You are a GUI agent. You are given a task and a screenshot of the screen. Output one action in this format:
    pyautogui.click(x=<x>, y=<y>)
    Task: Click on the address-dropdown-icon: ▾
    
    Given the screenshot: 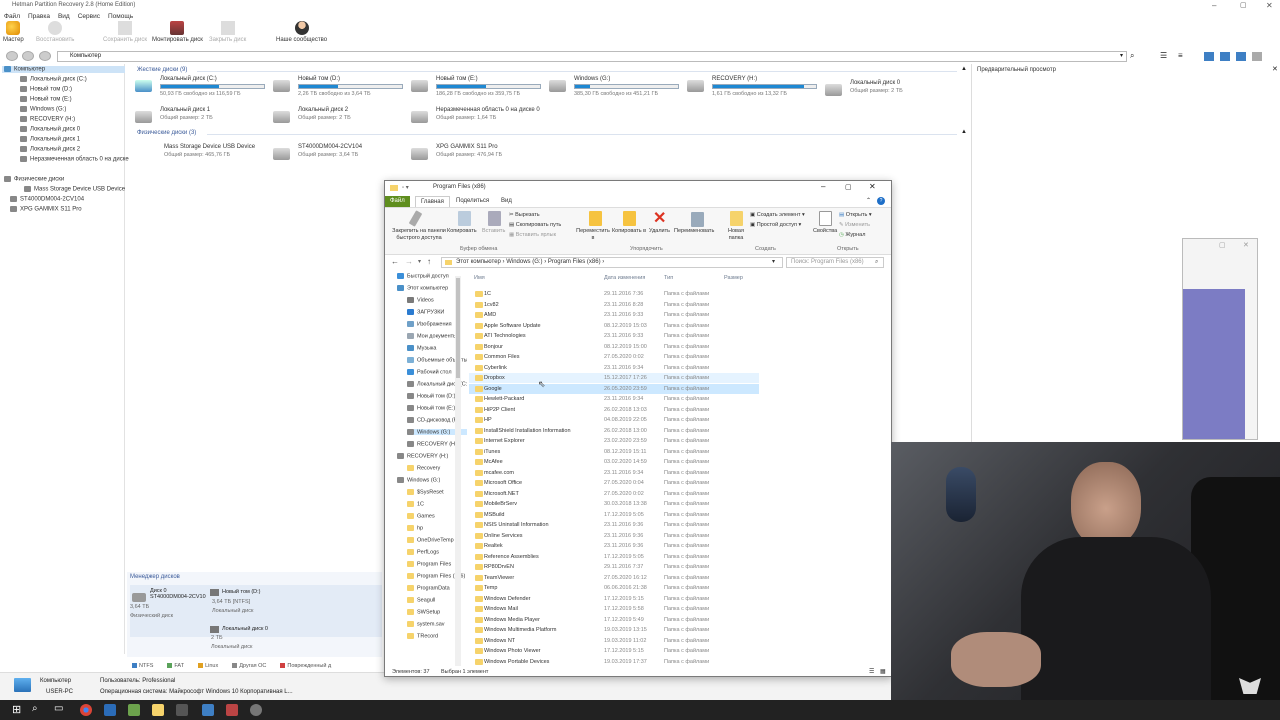 What is the action you would take?
    pyautogui.click(x=1121, y=55)
    